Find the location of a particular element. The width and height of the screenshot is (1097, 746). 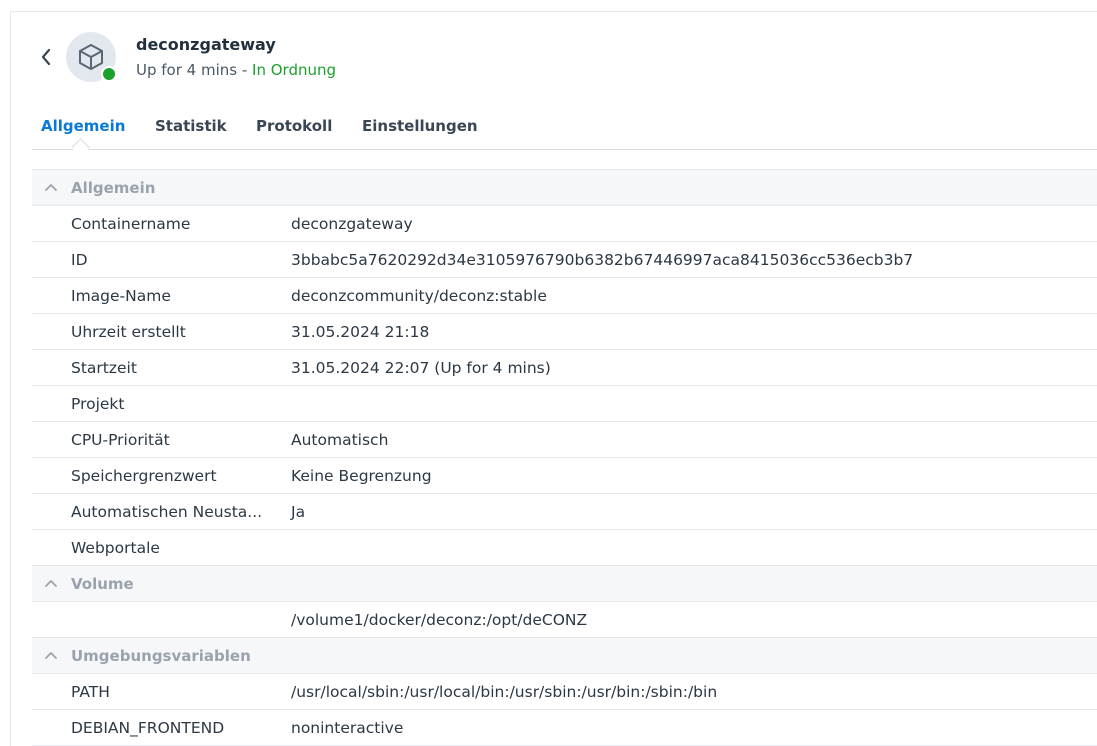

tab-protokoll: Protokoll is located at coordinates (294, 126).